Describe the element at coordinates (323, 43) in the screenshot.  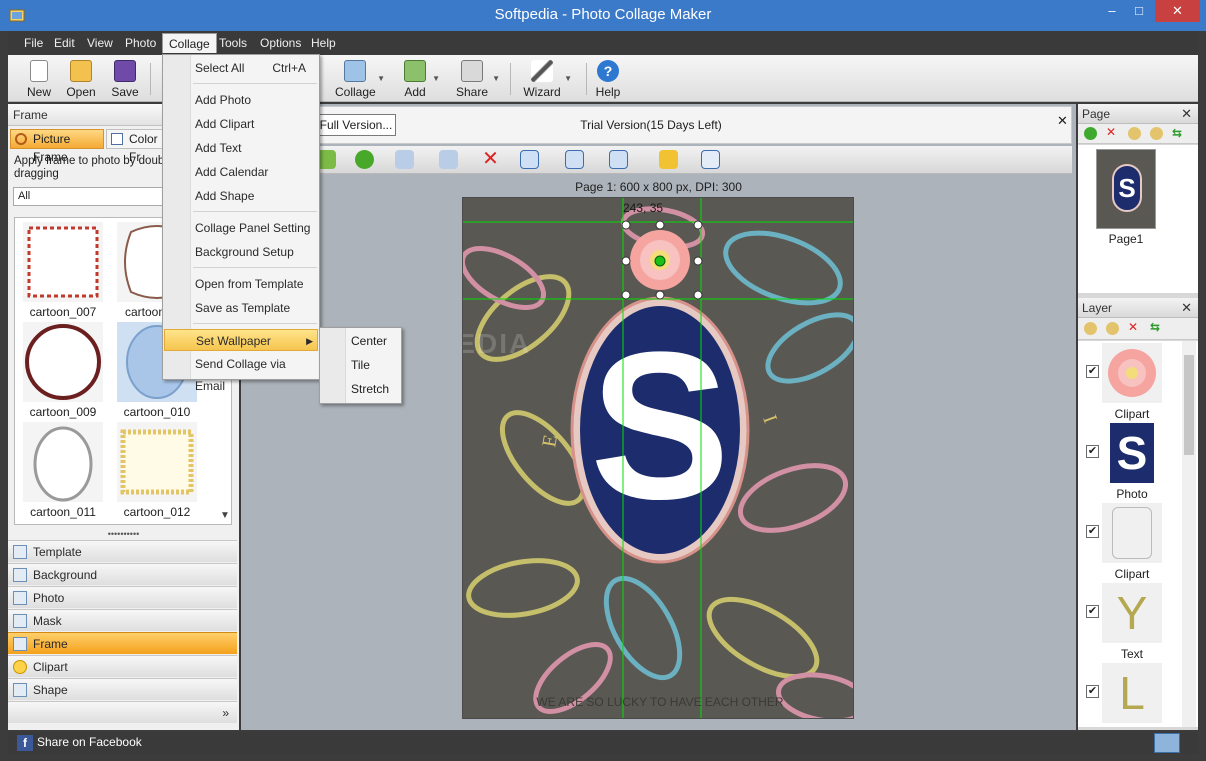
I see `menu-help: Help` at that location.